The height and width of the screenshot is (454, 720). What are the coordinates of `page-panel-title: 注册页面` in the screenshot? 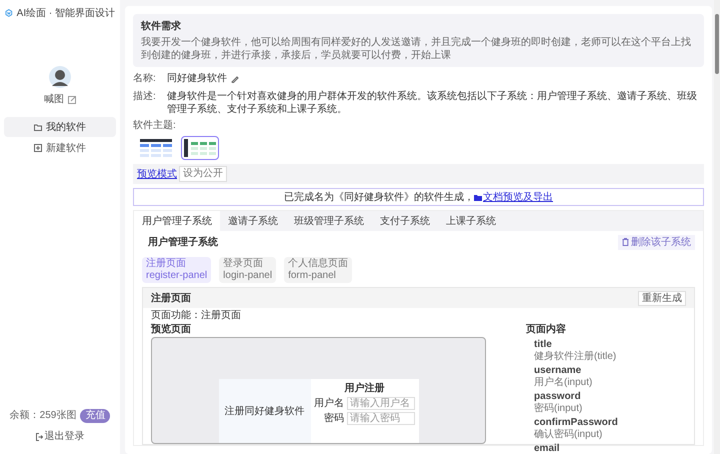 It's located at (171, 298).